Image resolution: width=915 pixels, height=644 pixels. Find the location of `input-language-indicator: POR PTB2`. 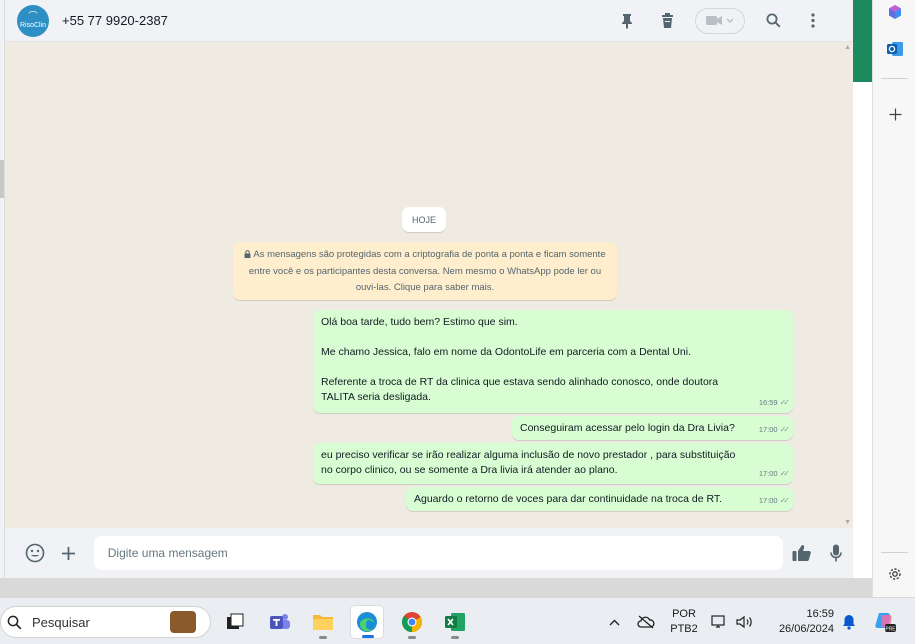

input-language-indicator: POR PTB2 is located at coordinates (684, 622).